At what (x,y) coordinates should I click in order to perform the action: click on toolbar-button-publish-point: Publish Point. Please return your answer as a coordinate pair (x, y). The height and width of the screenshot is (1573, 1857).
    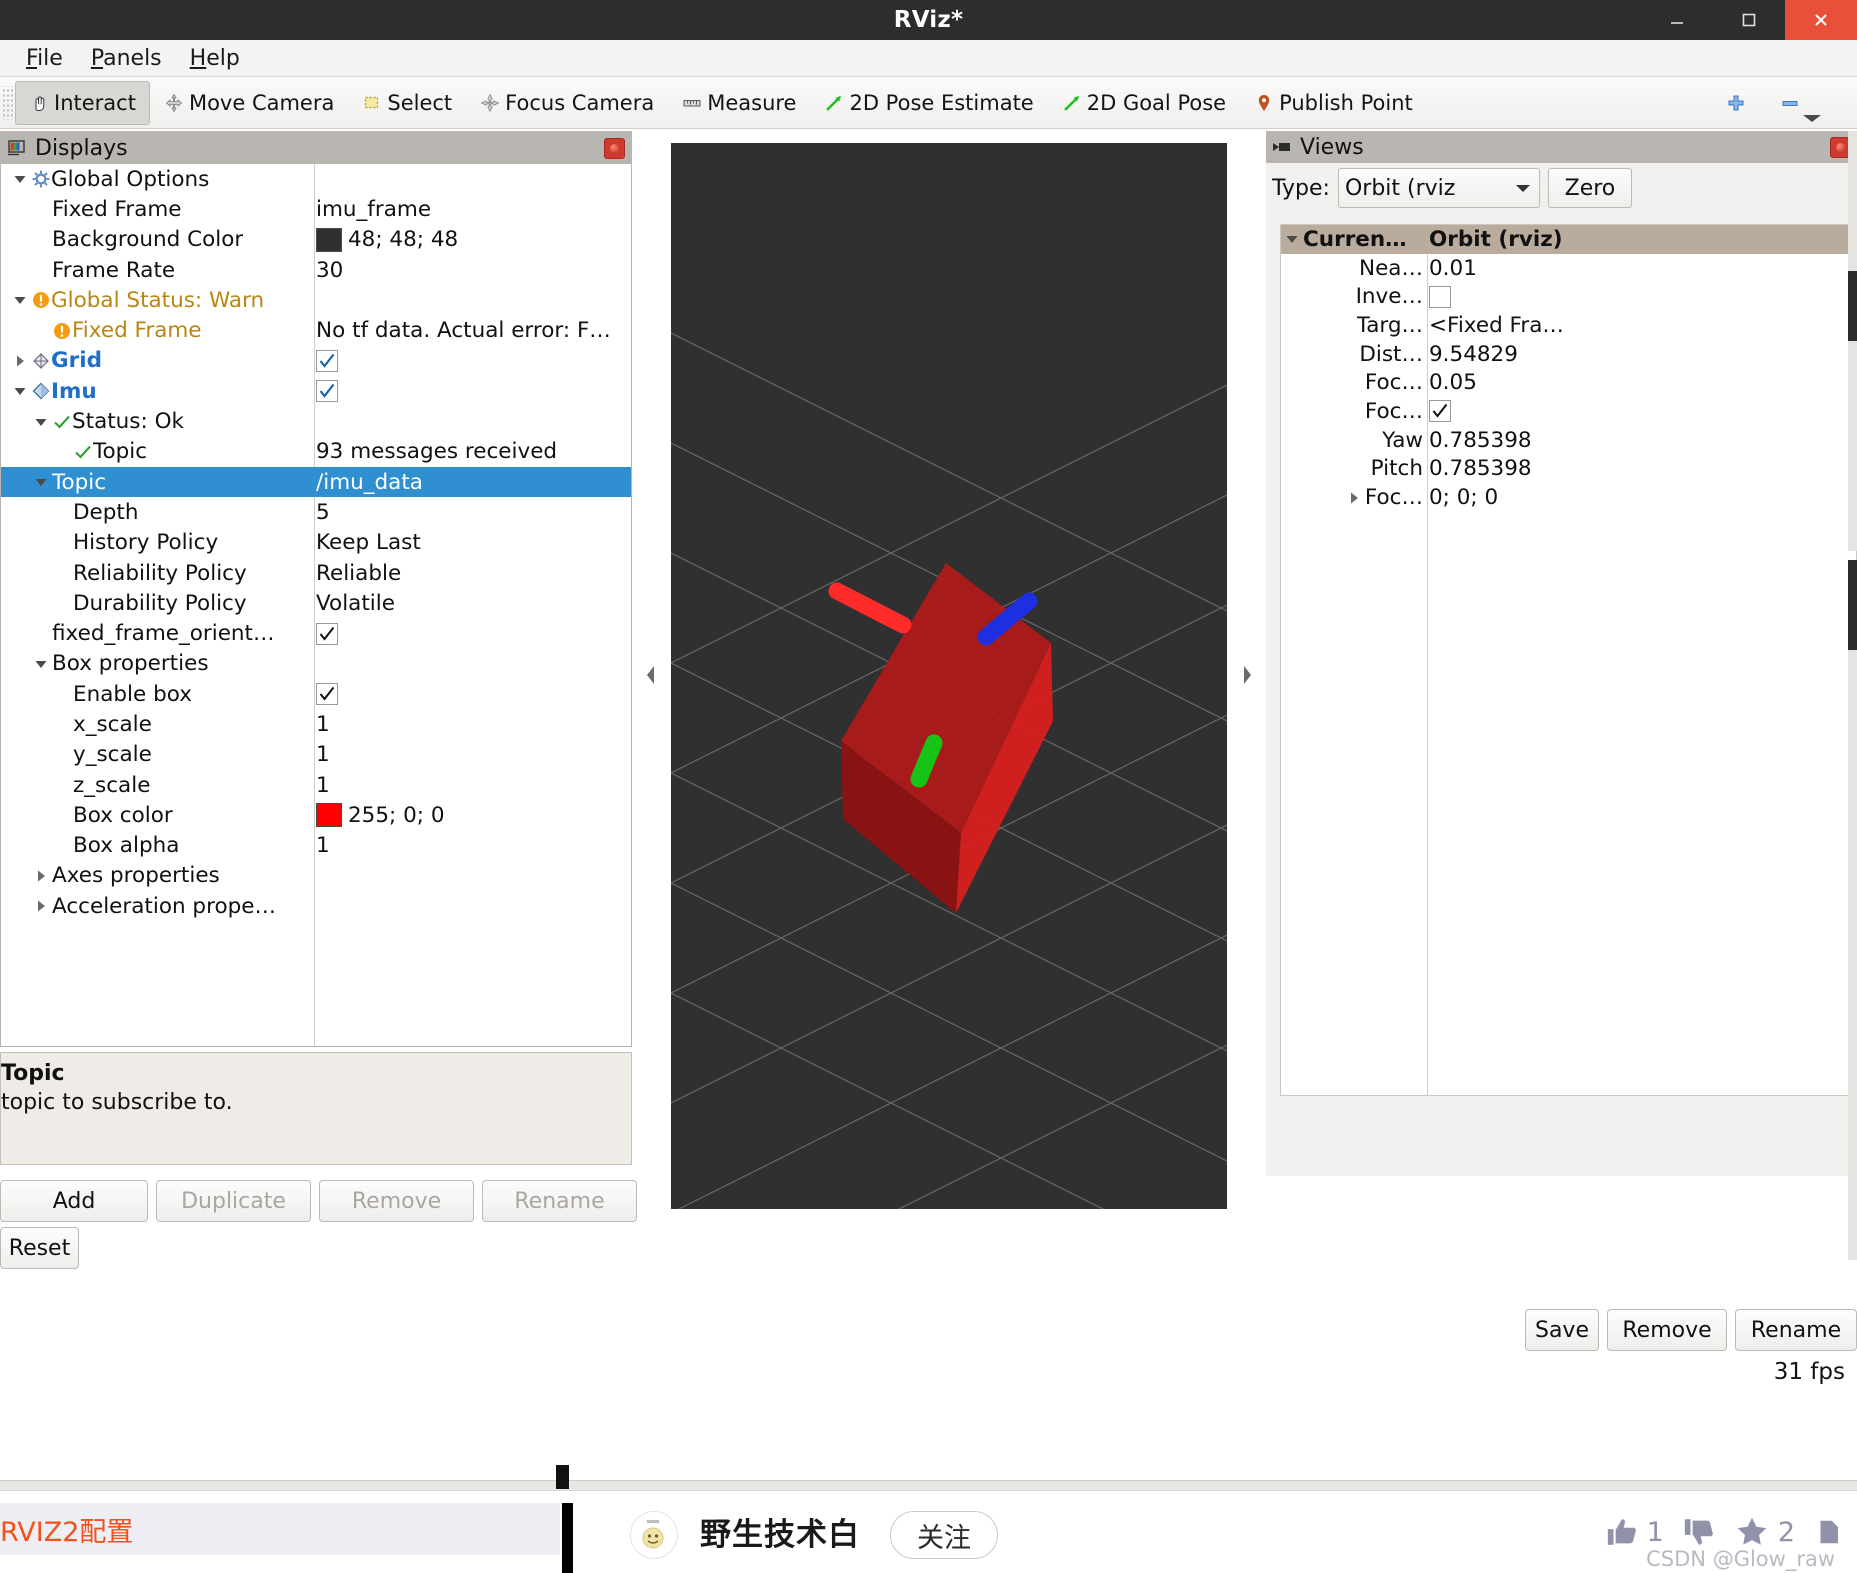
    Looking at the image, I should click on (1333, 103).